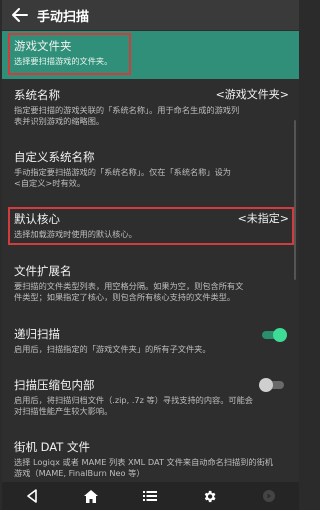 This screenshot has height=510, width=320. I want to click on setting-title: 扫描压缩包内部, so click(54, 385).